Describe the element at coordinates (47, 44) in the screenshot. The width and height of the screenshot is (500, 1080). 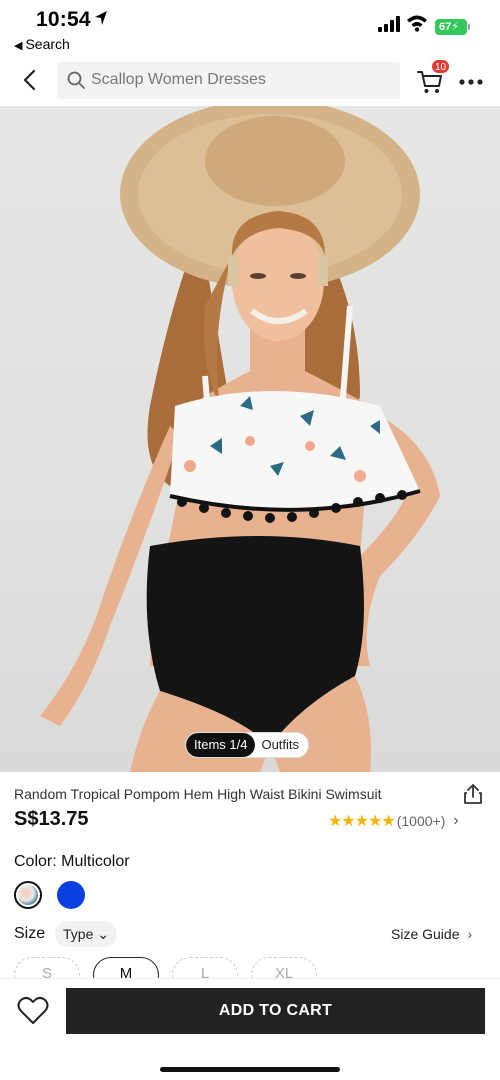
I see `back-app-label: Search` at that location.